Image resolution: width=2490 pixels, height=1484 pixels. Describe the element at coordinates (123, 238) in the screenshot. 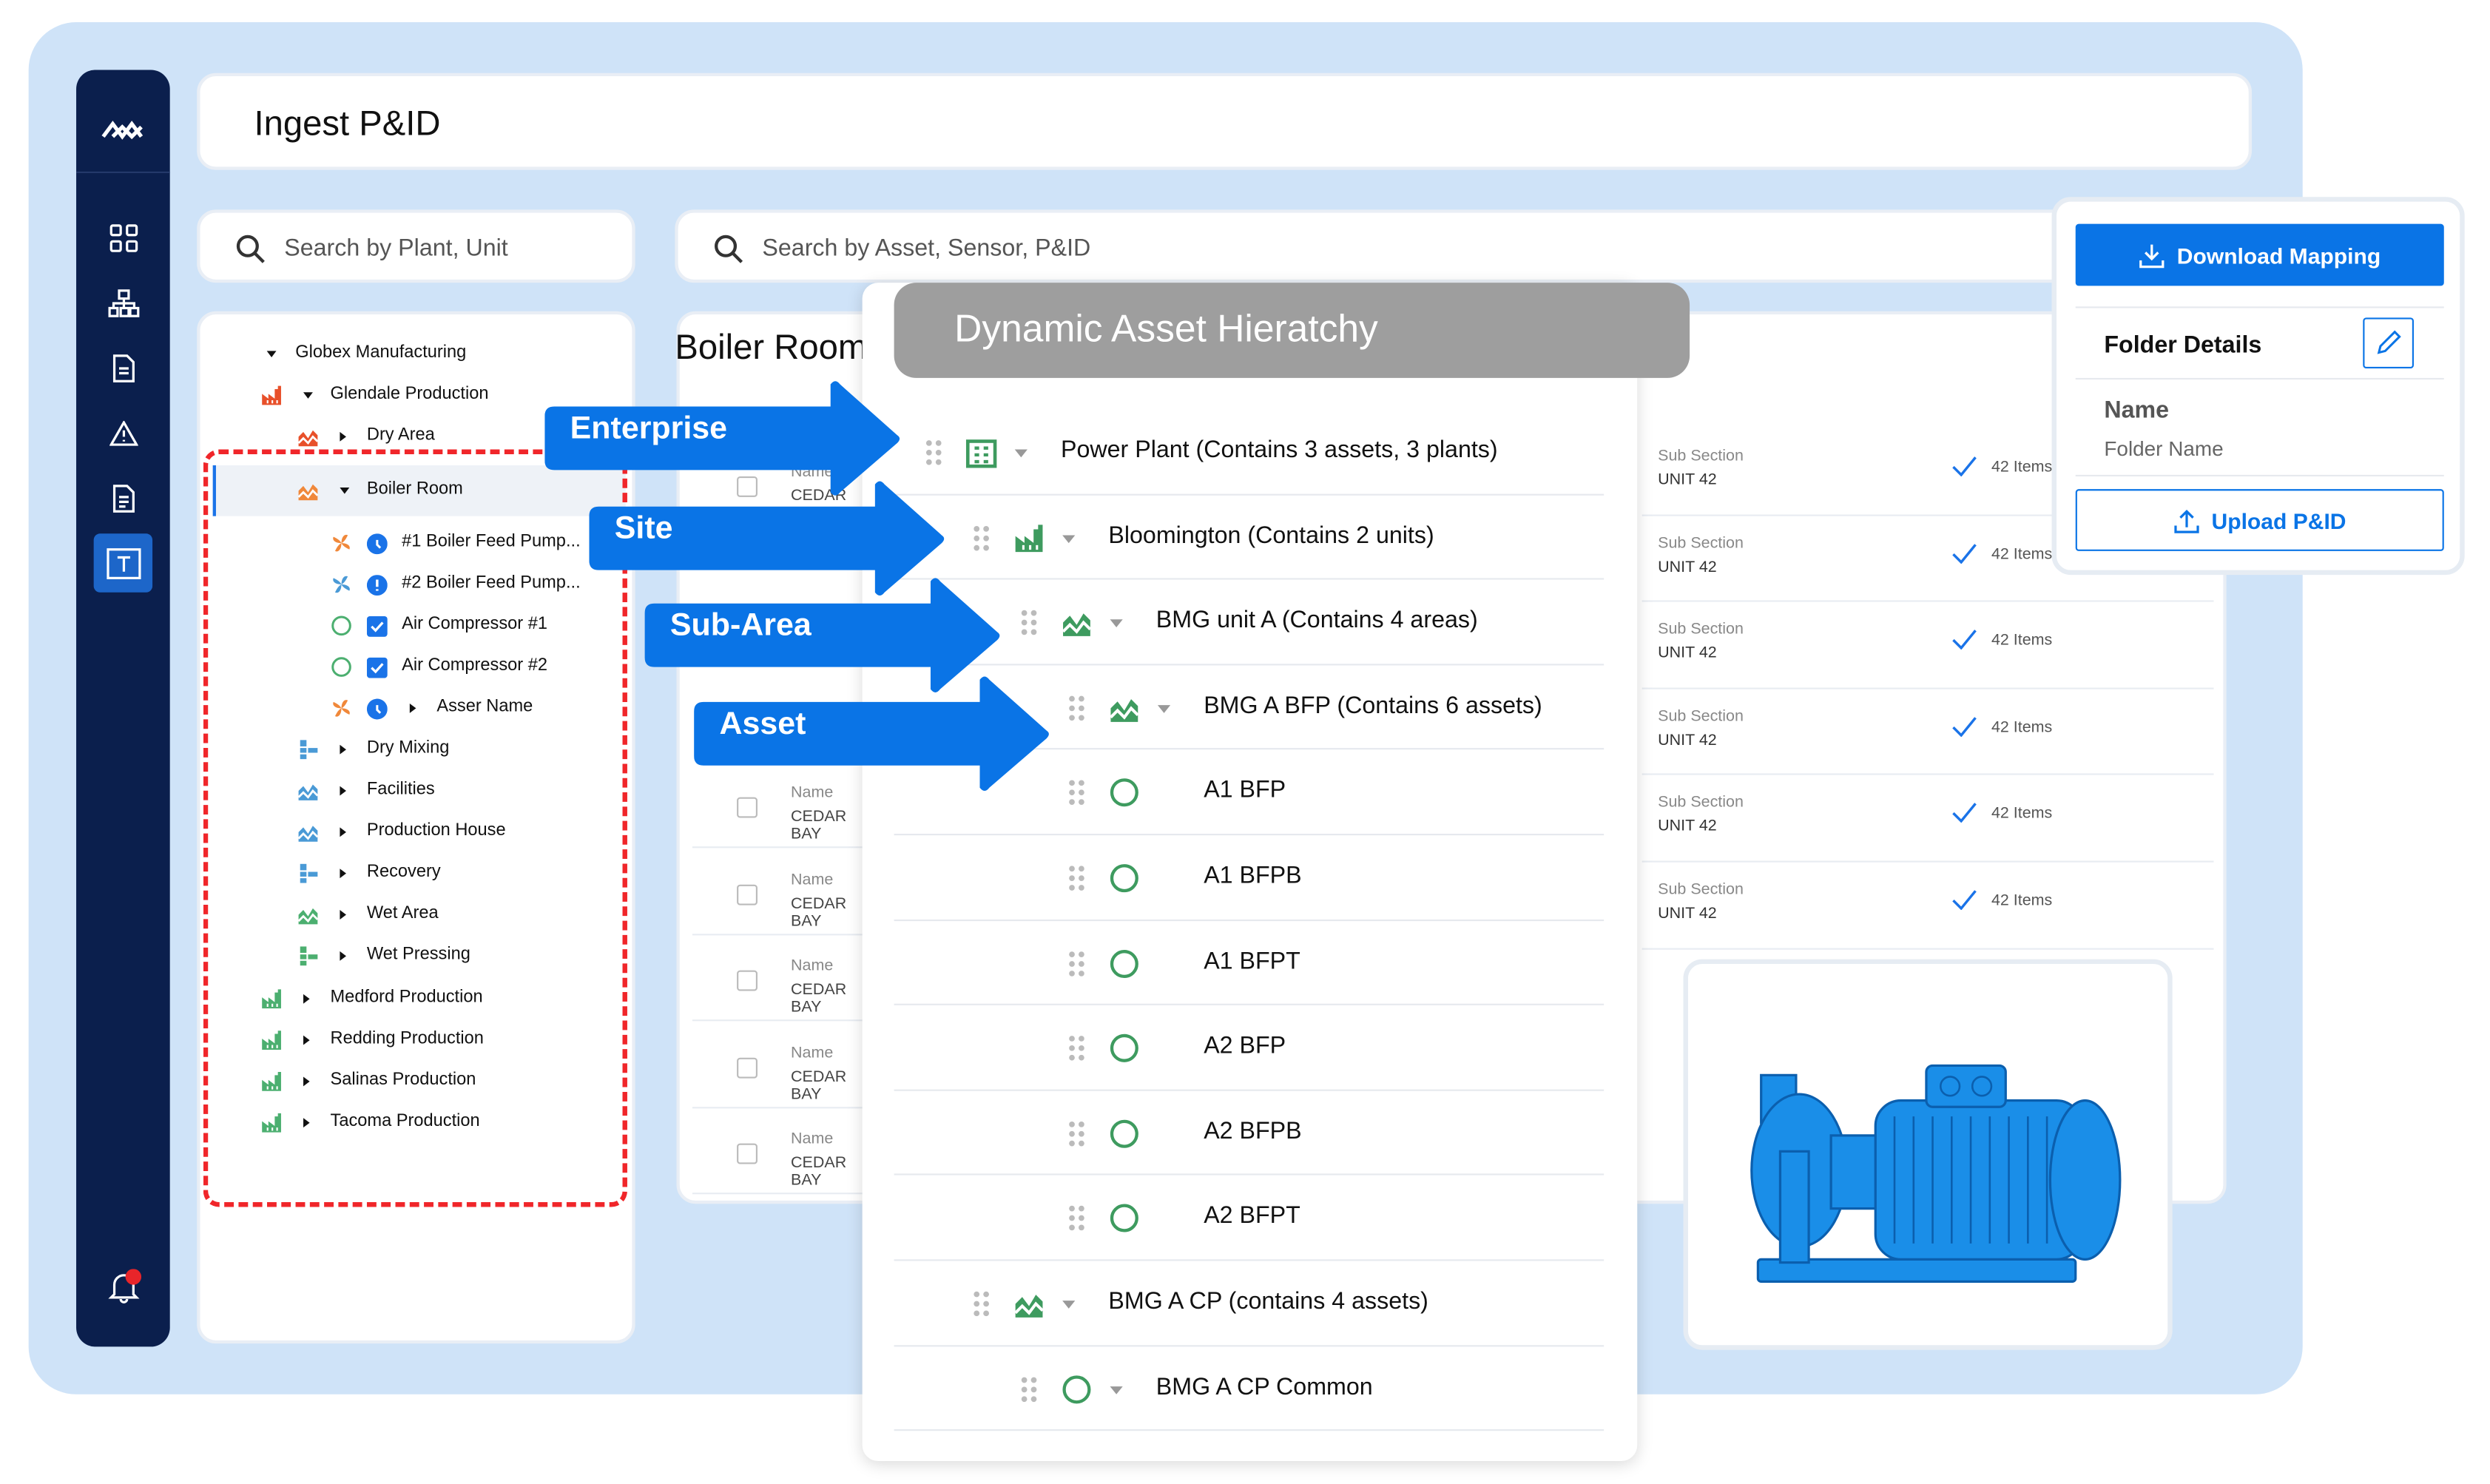

I see `dashboard-icon` at that location.